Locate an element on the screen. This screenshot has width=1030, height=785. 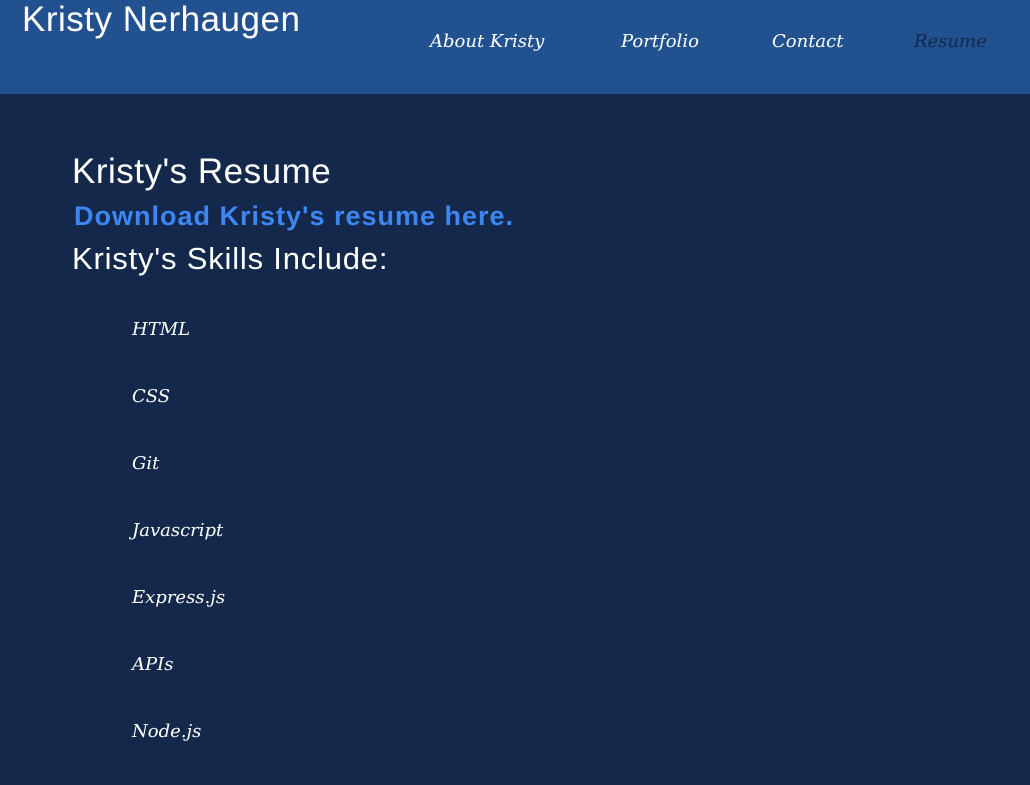
skill-item-css: CSS is located at coordinates (151, 396).